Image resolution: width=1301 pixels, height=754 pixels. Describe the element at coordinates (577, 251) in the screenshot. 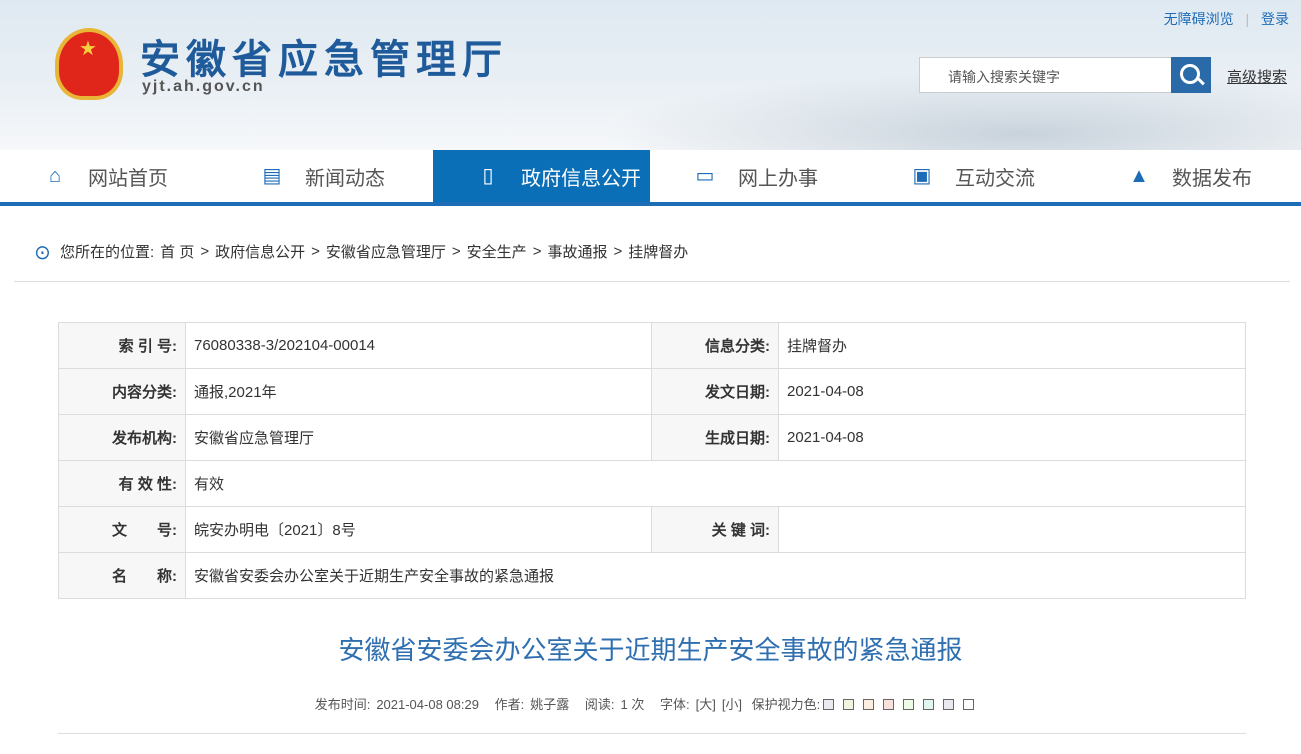

I see `breadcrumb-item: 事故通报` at that location.